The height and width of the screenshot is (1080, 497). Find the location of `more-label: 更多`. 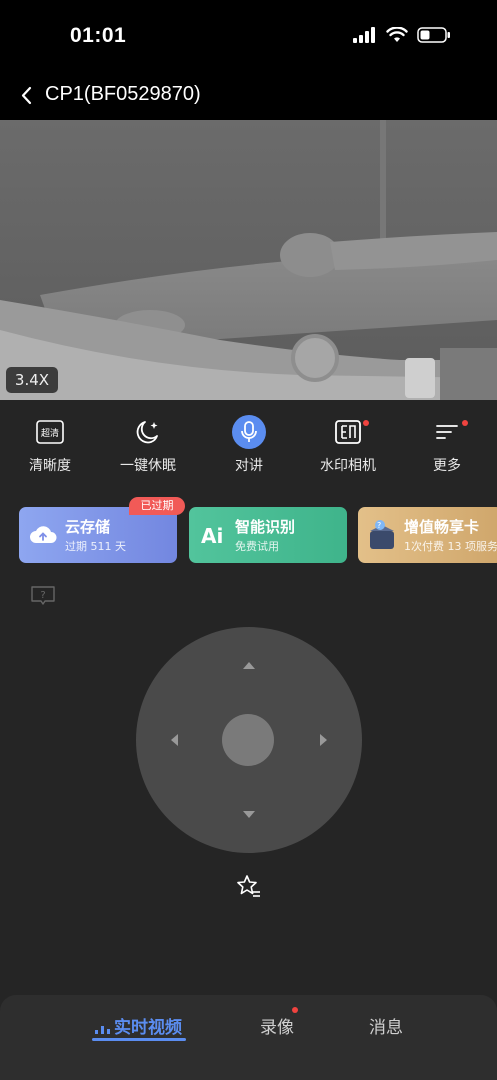

more-label: 更多 is located at coordinates (447, 466).